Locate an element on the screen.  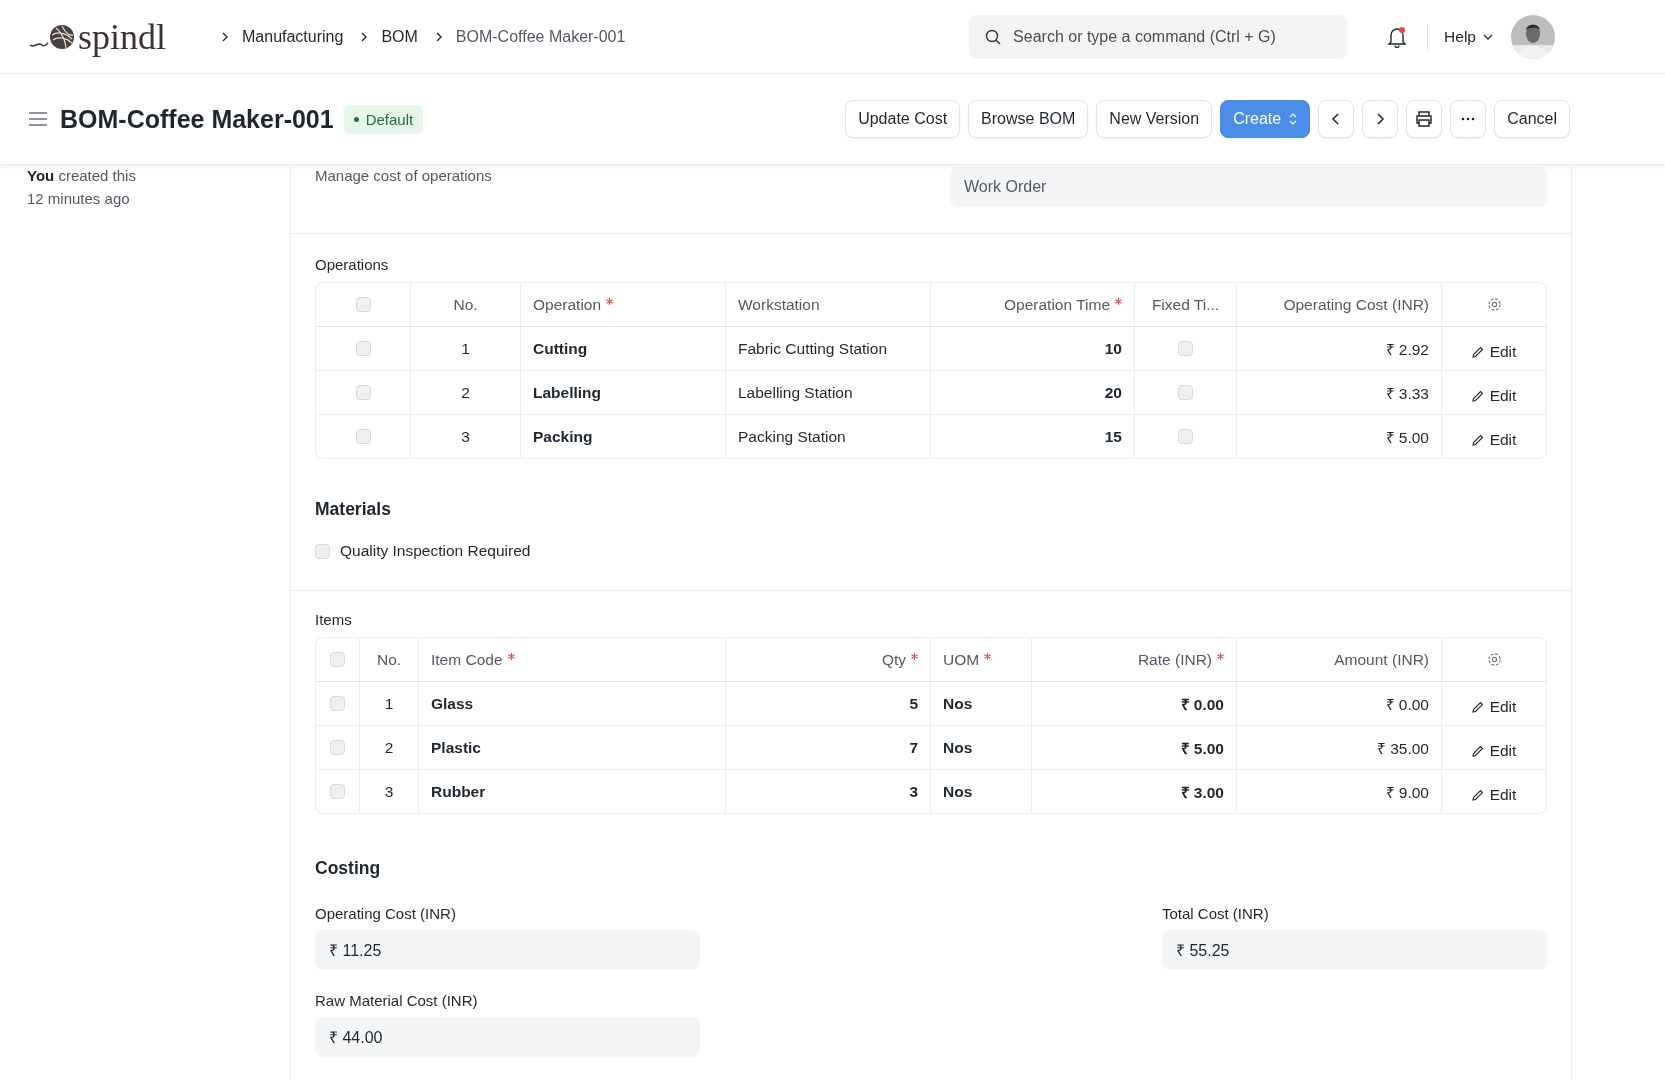
printer-icon is located at coordinates (1424, 119).